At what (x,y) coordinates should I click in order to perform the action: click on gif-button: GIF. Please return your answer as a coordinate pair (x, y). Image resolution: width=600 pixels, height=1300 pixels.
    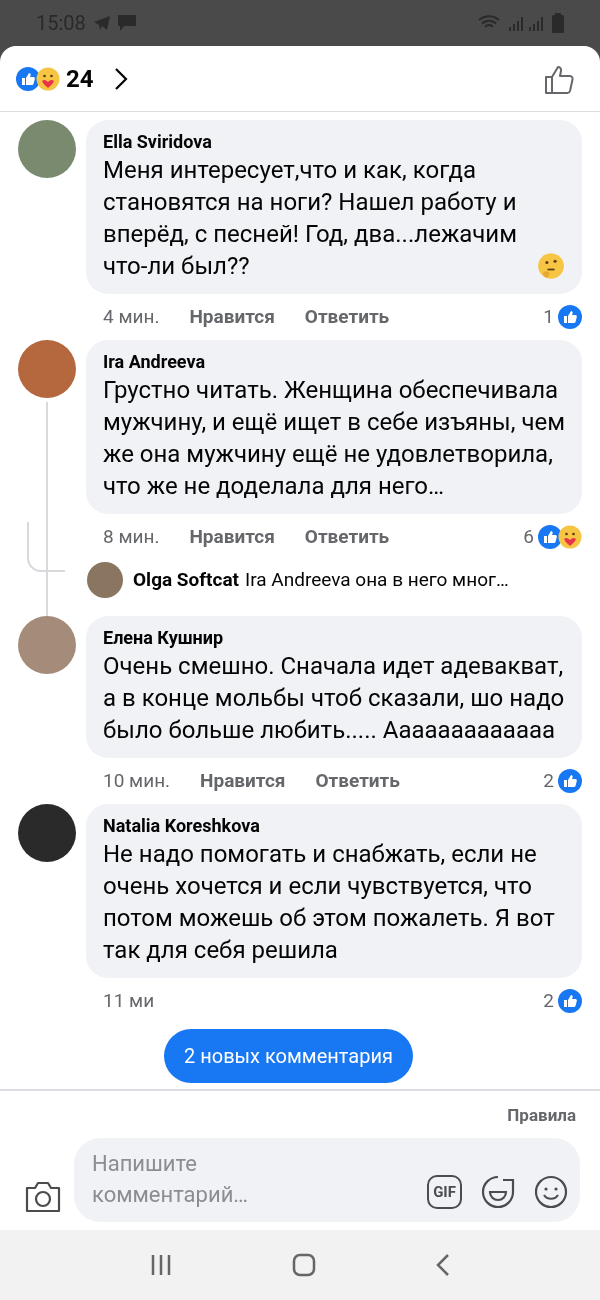
    Looking at the image, I should click on (444, 1192).